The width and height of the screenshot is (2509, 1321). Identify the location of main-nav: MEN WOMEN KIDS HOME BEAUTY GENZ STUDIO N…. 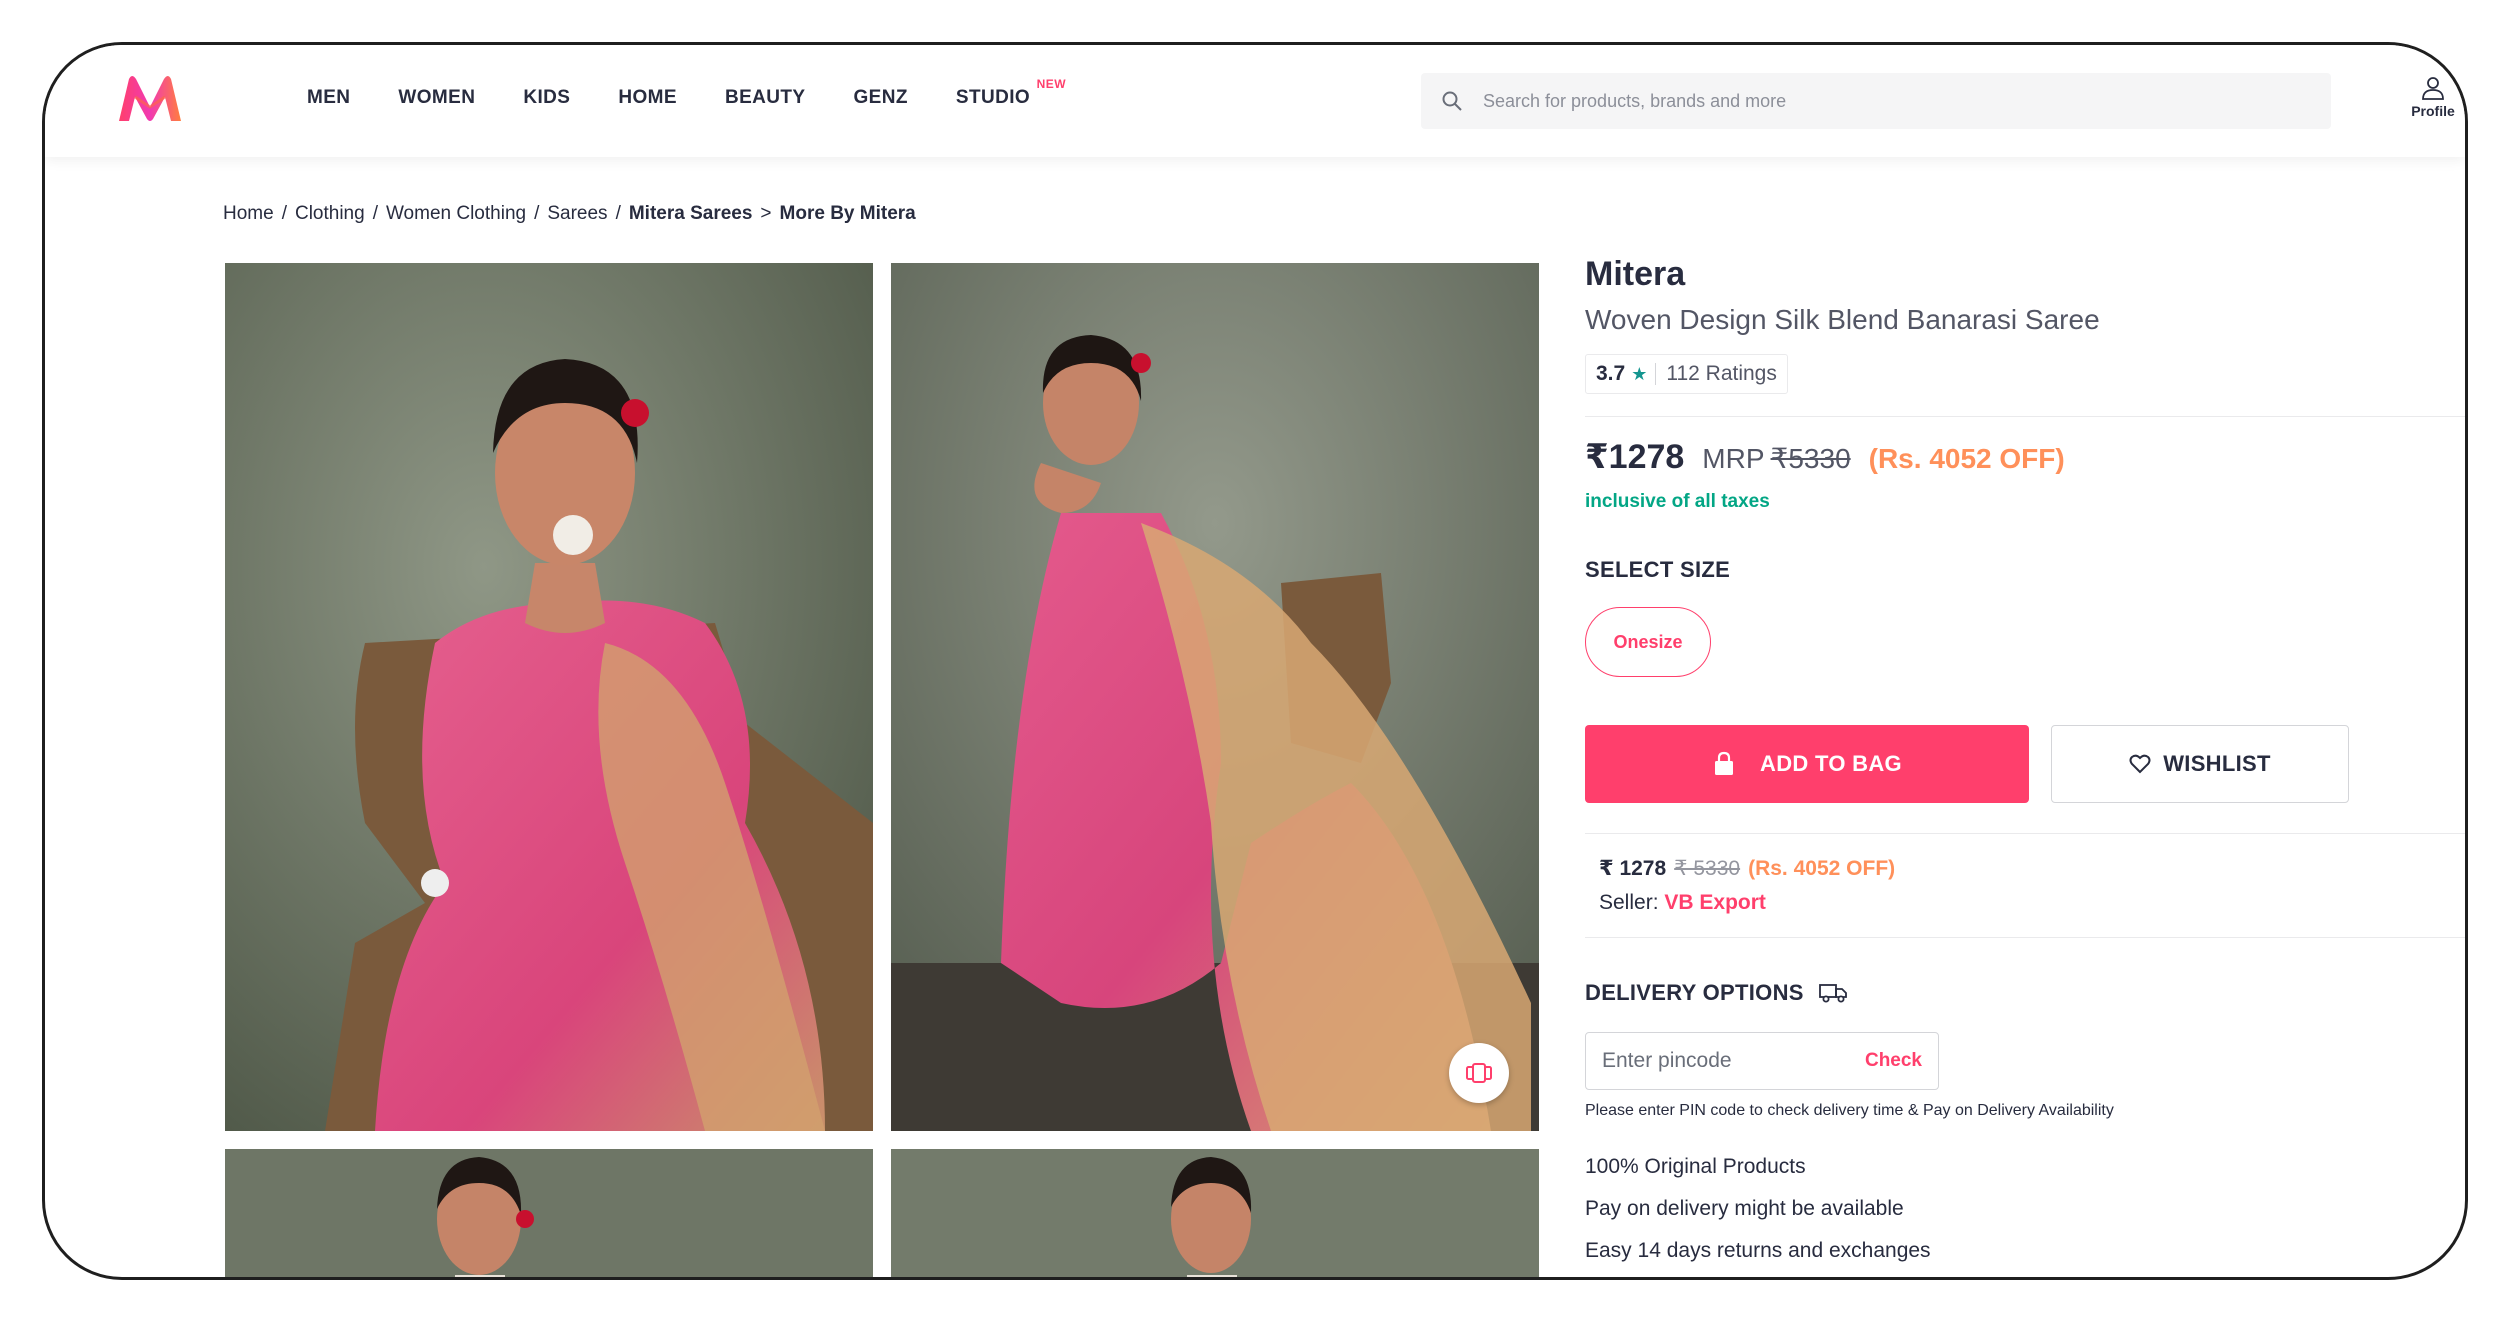
(692, 93).